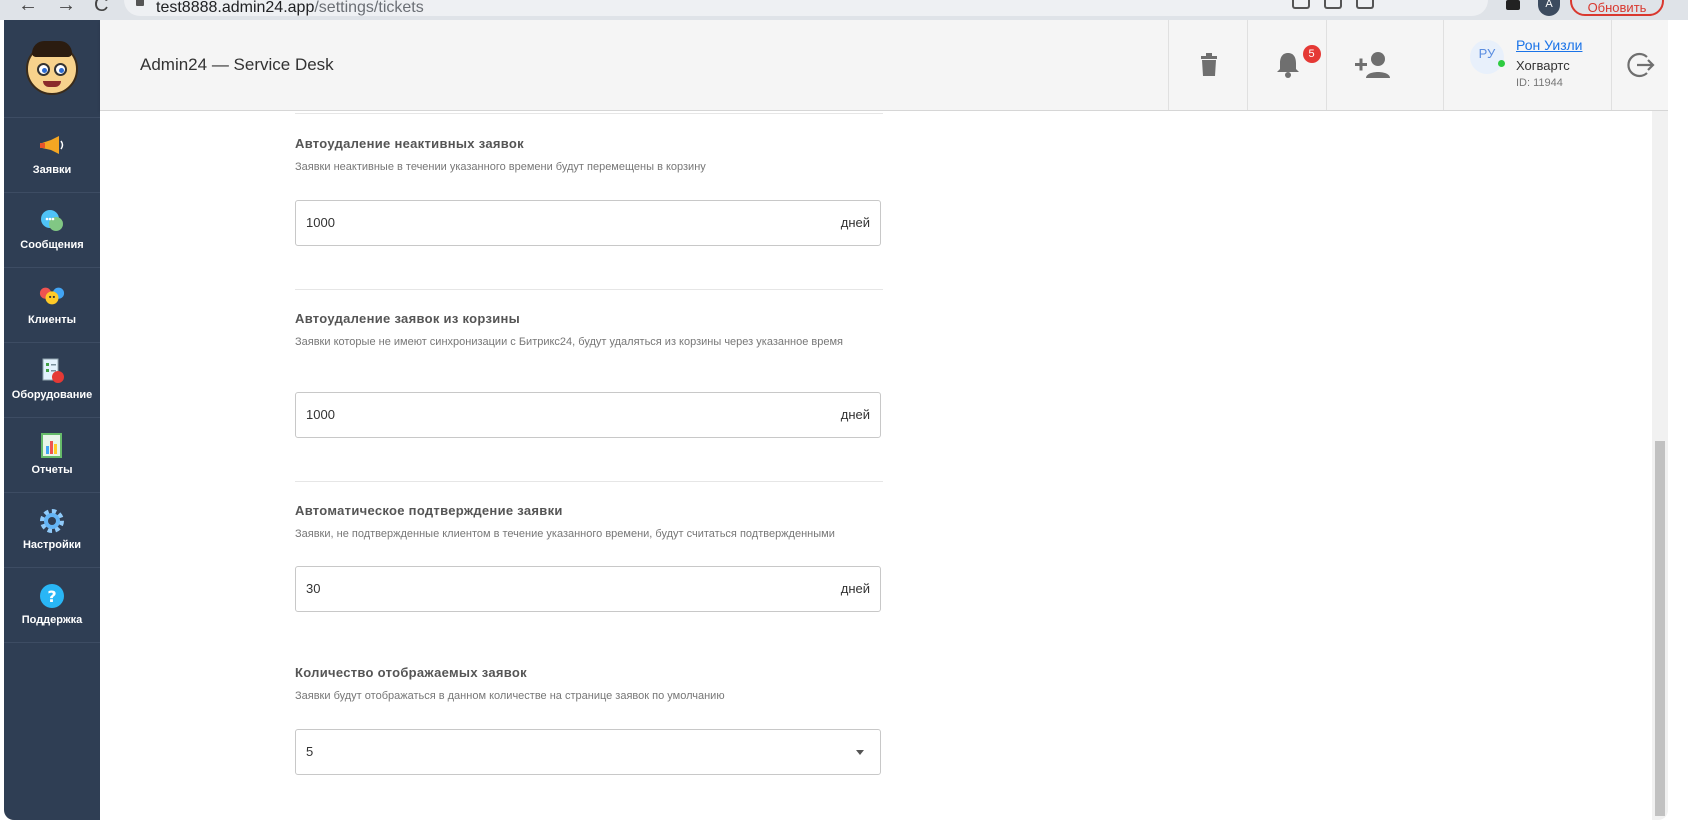 The width and height of the screenshot is (1688, 826). I want to click on sidebar-item-messages: Сообщения, so click(52, 230).